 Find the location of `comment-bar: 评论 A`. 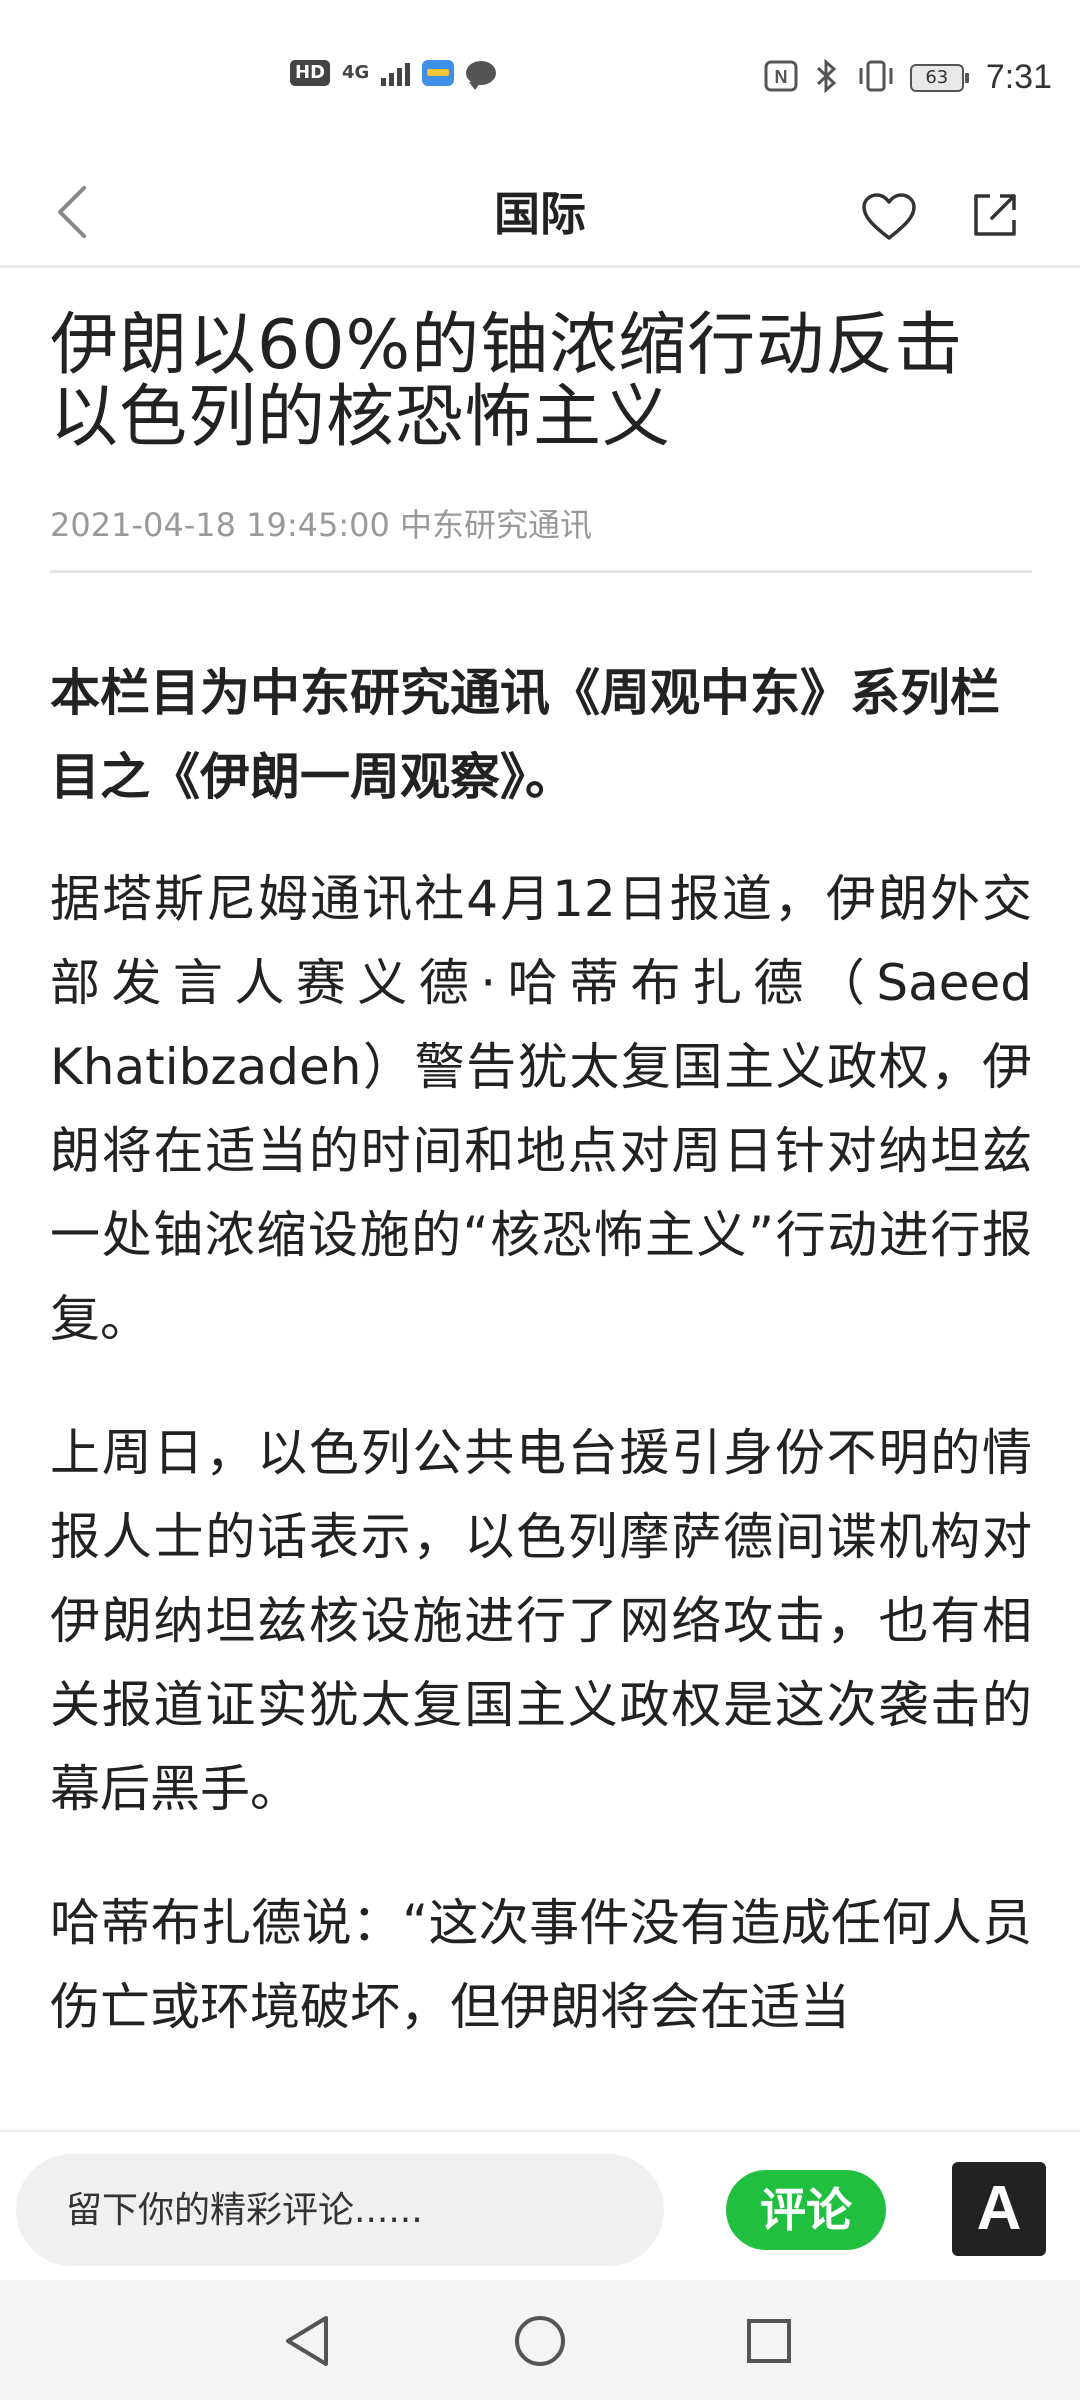

comment-bar: 评论 A is located at coordinates (540, 2205).